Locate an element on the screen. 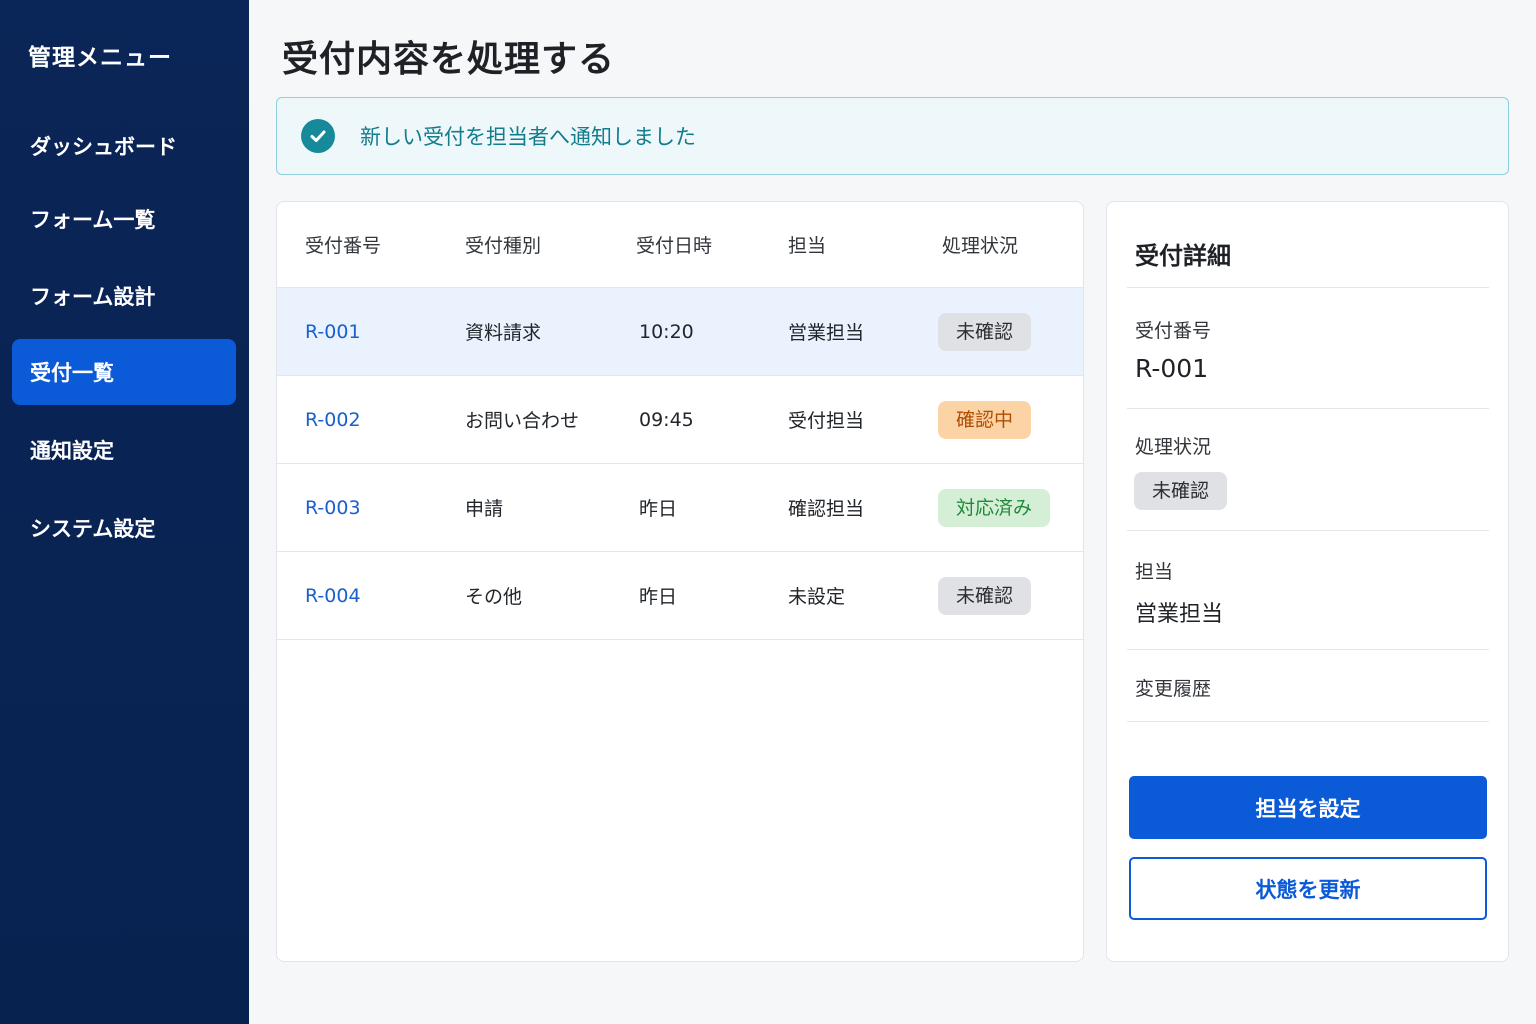 The width and height of the screenshot is (1536, 1024). table-row: R-001 資料請求 10:20 営業担当 未確認 is located at coordinates (680, 332).